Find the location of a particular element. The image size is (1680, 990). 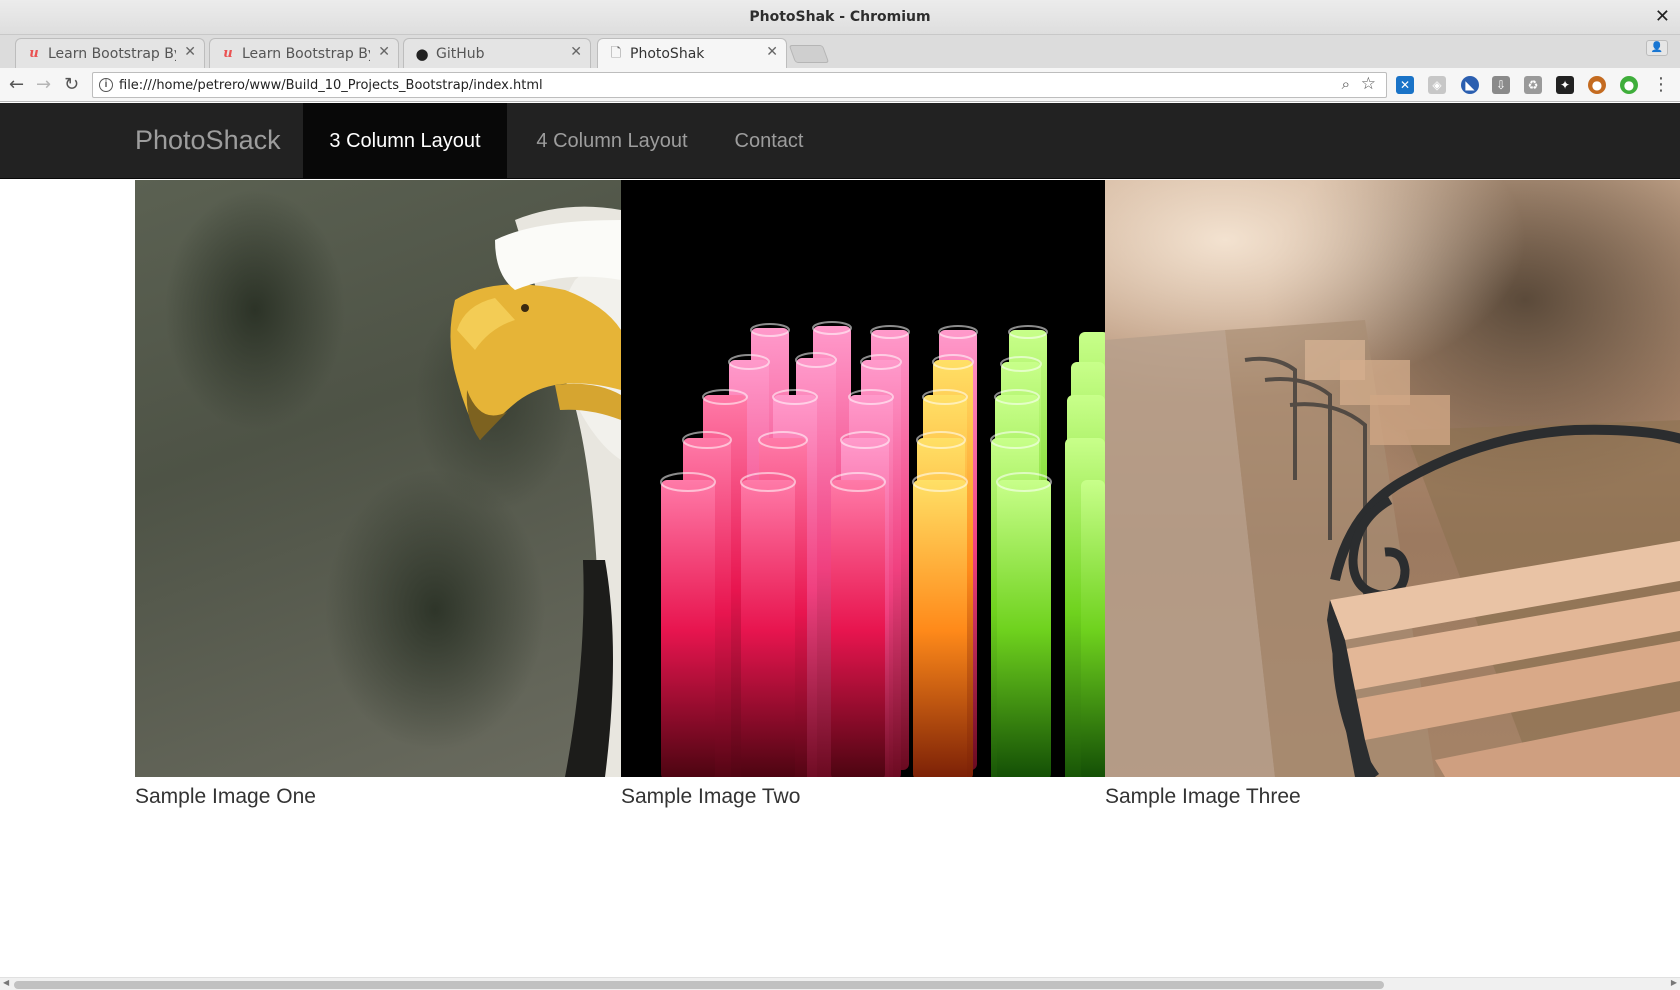

back-arrow-icon: ← is located at coordinates (16, 84).